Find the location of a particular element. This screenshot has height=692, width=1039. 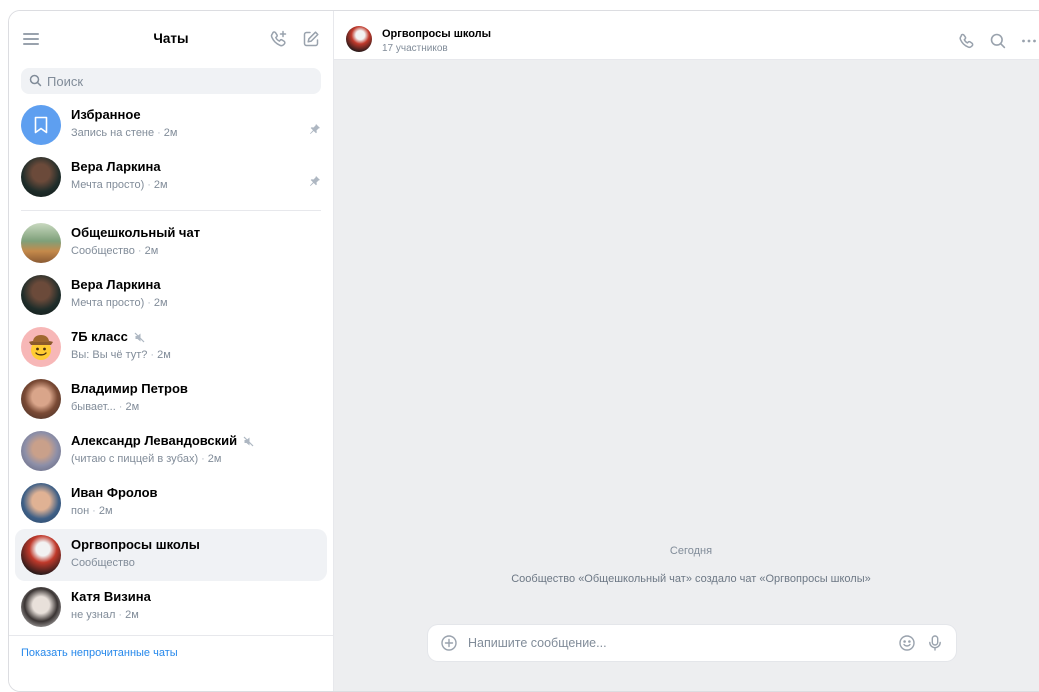

sidebar-header: Чаты is located at coordinates (171, 39).